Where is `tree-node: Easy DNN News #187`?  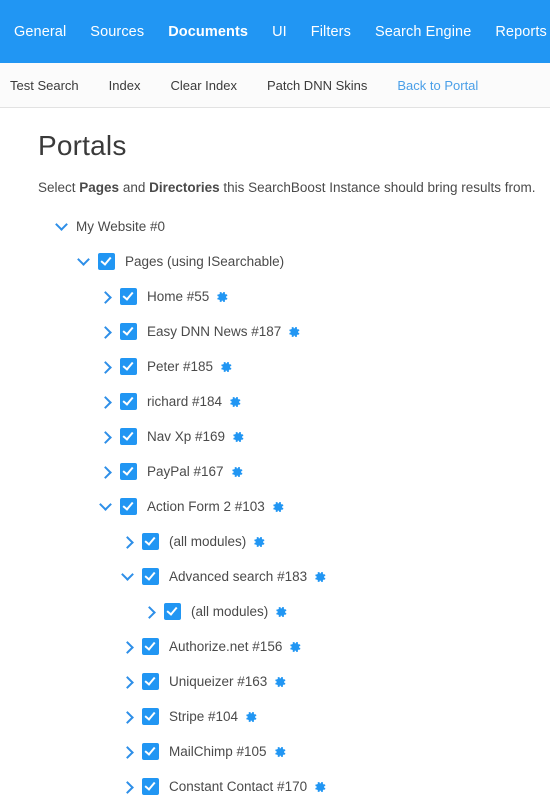 tree-node: Easy DNN News #187 is located at coordinates (285, 331).